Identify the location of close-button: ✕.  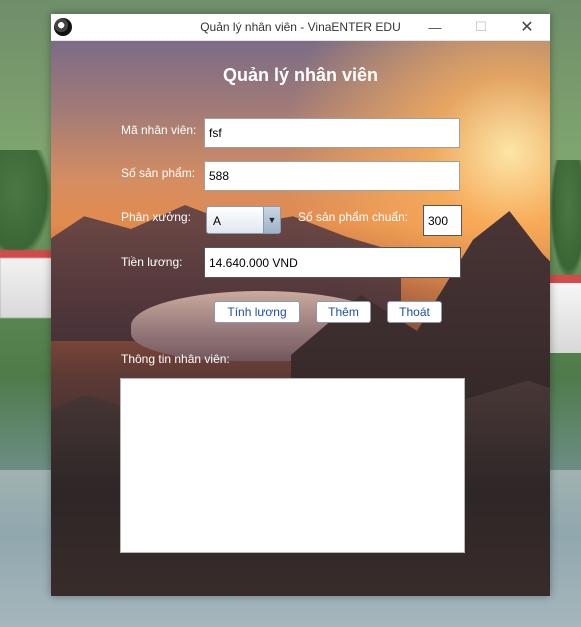
(527, 27).